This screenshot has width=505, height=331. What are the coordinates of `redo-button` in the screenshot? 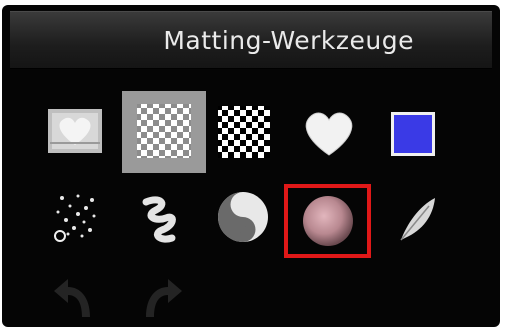 It's located at (161, 296).